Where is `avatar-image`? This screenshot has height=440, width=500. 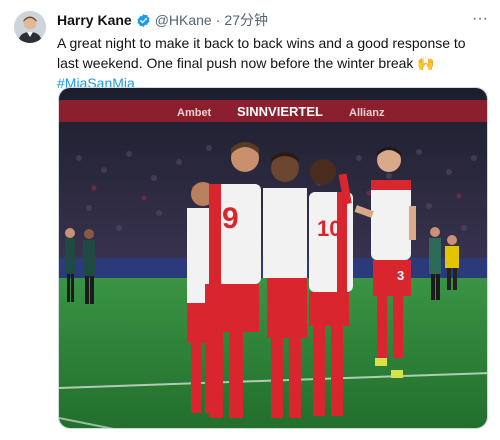 avatar-image is located at coordinates (30, 27).